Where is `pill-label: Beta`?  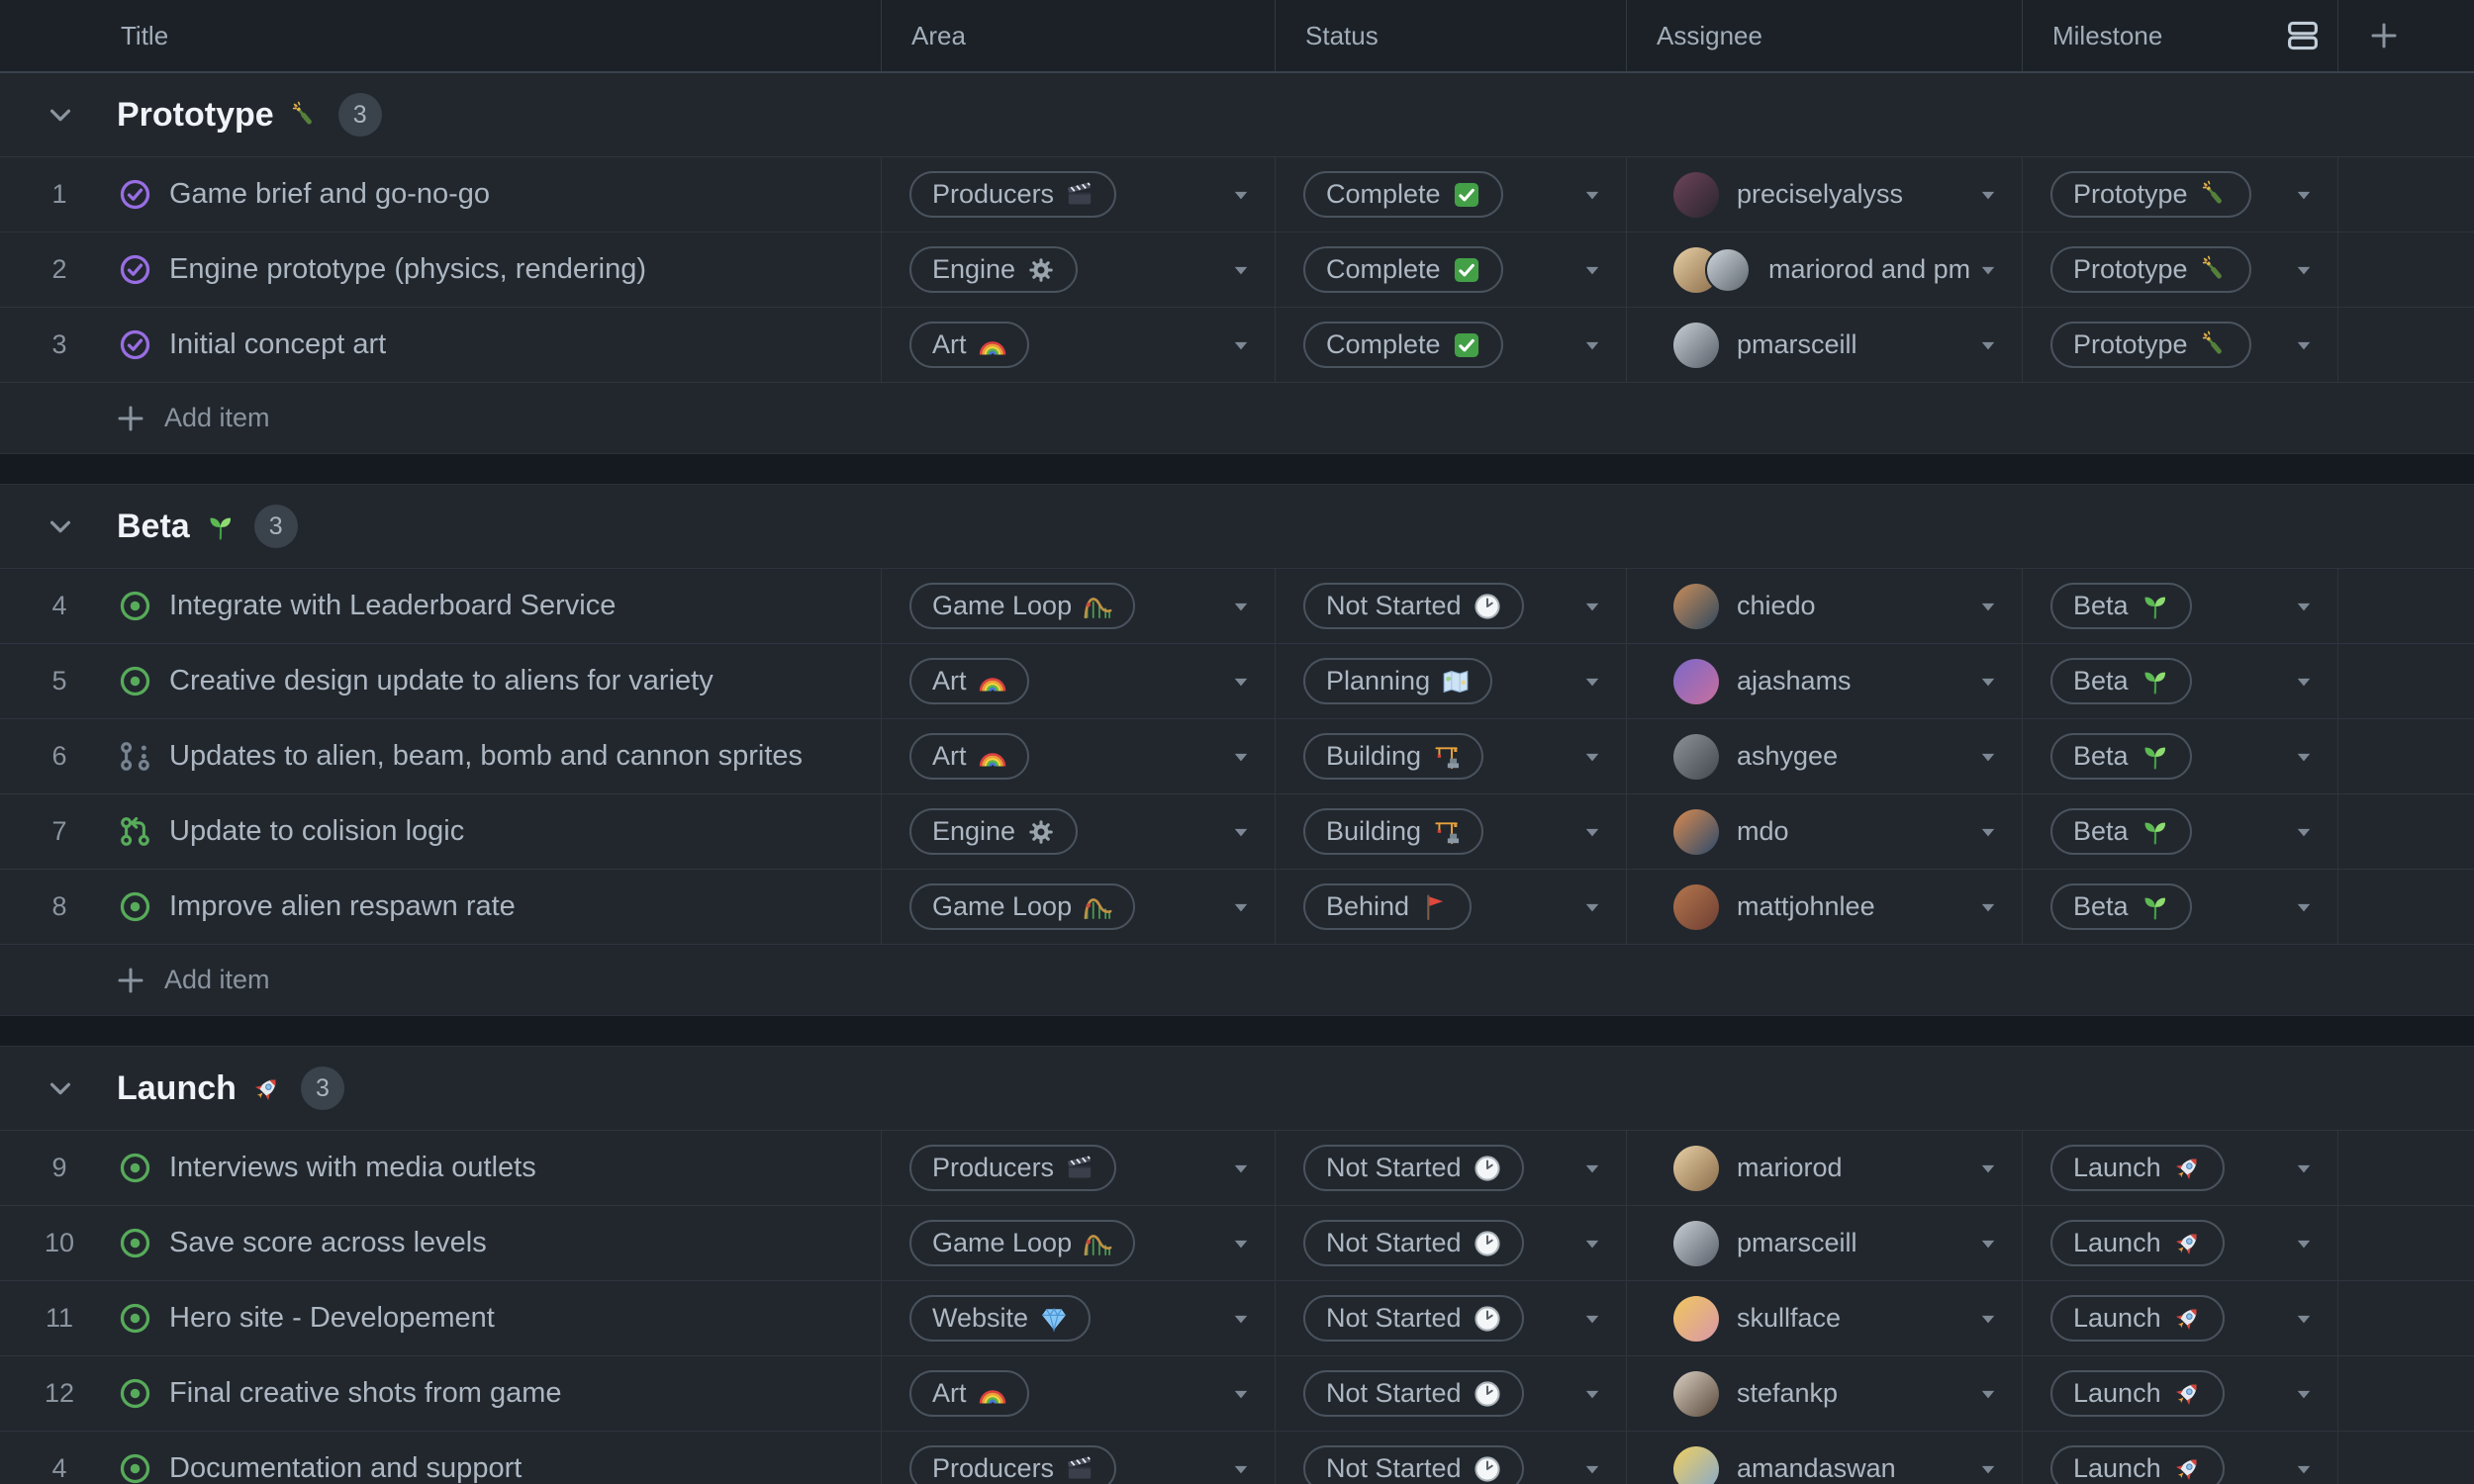 pill-label: Beta is located at coordinates (2101, 681).